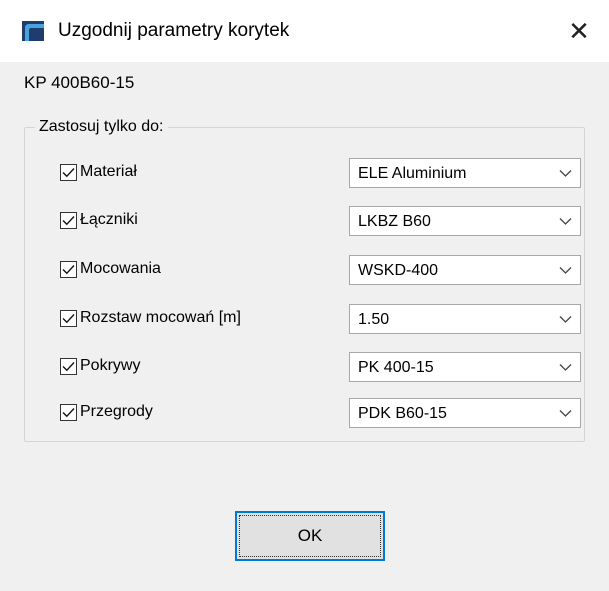  I want to click on row-mounting-spacing: Rozstaw mocowań [m] 1.50, so click(304, 319).